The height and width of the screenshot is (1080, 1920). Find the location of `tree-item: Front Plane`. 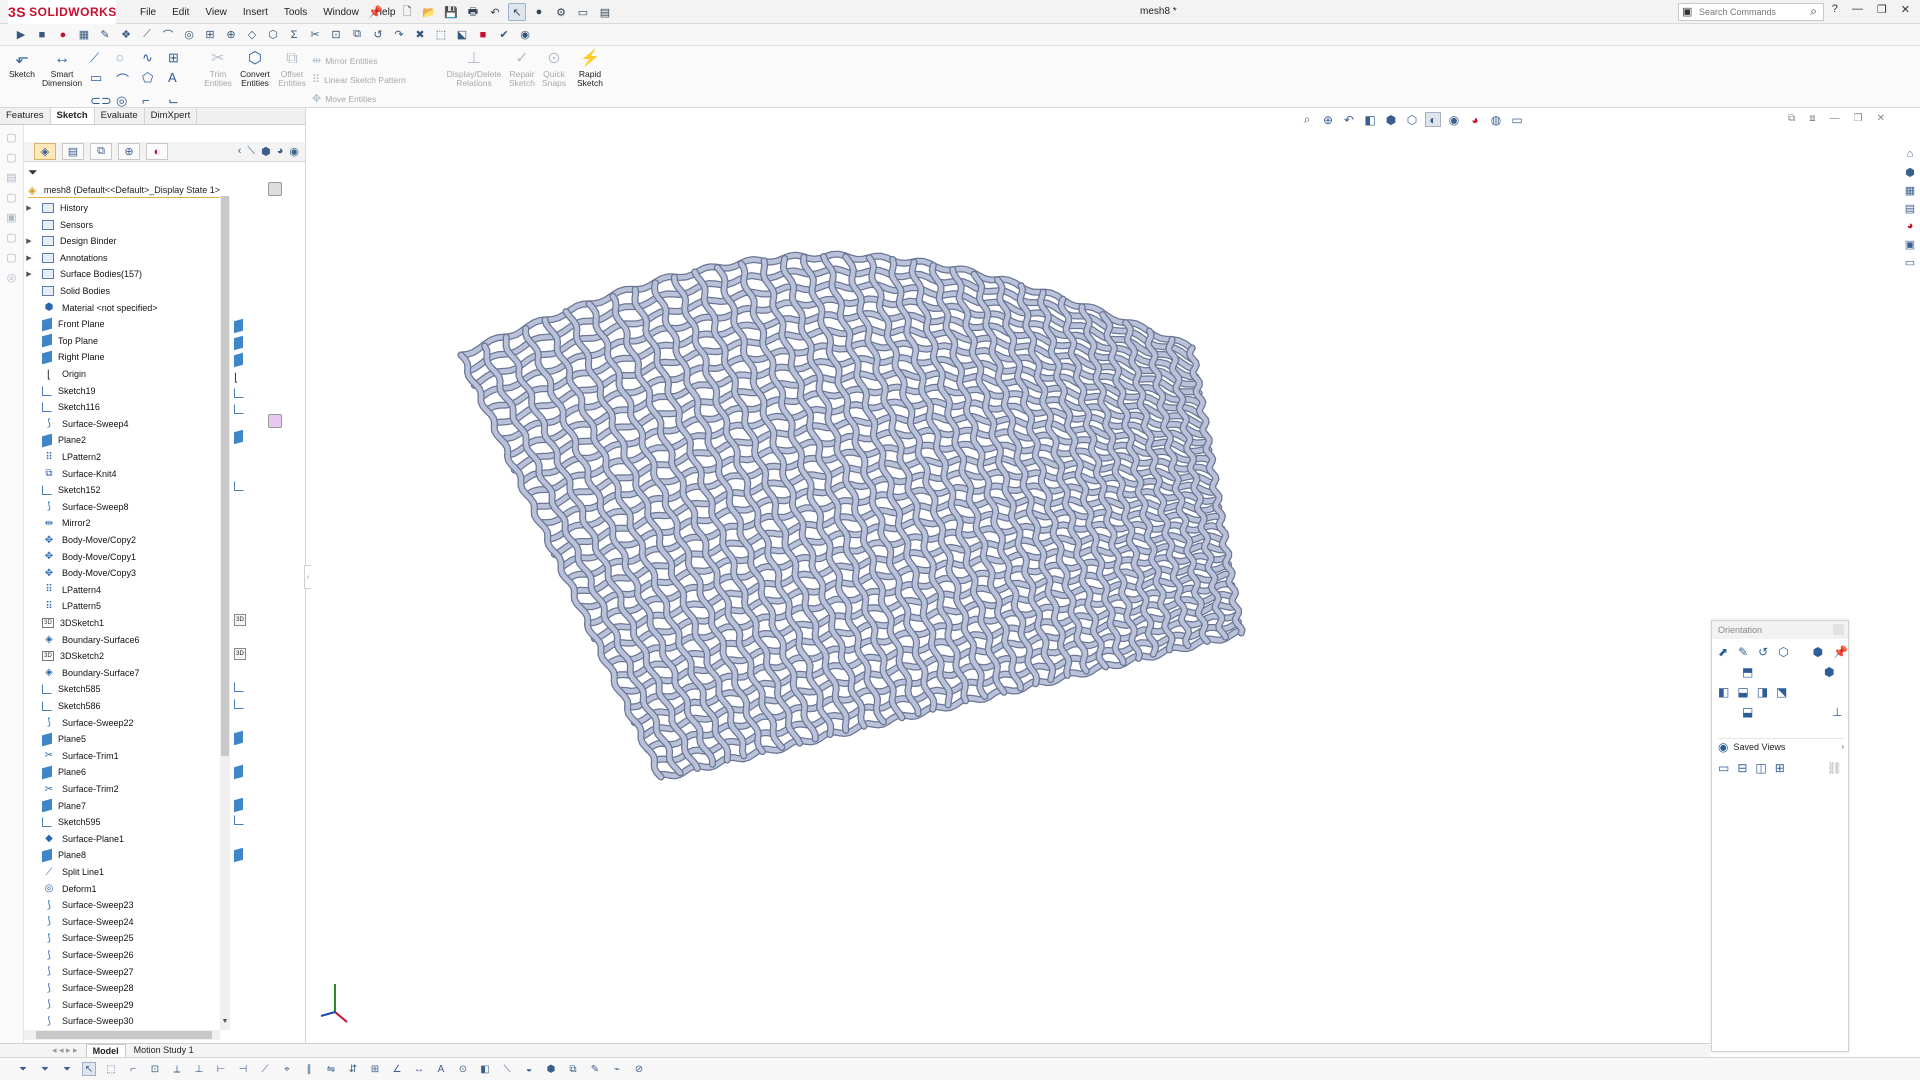

tree-item: Front Plane is located at coordinates (64, 324).